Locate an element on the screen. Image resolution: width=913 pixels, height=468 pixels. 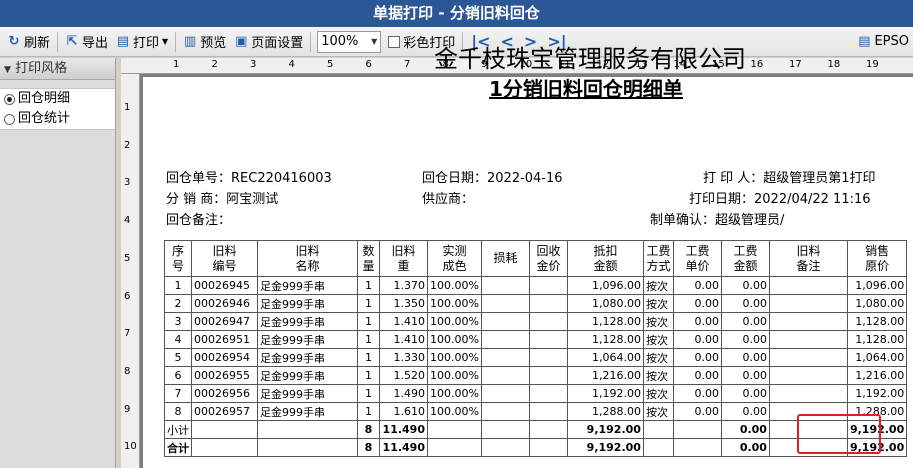
style-option-label: 回仓明细 is located at coordinates (44, 98).